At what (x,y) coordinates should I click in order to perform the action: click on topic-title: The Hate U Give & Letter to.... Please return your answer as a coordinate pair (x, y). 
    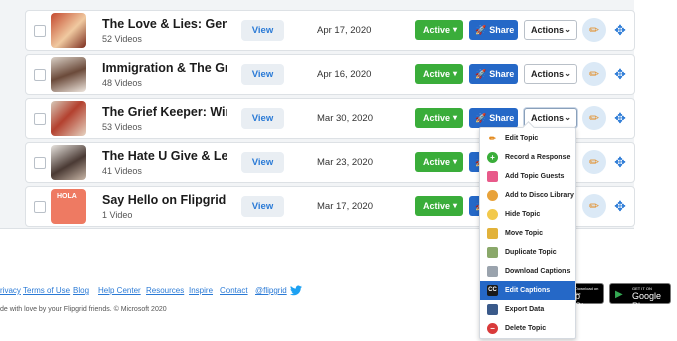
    Looking at the image, I should click on (164, 156).